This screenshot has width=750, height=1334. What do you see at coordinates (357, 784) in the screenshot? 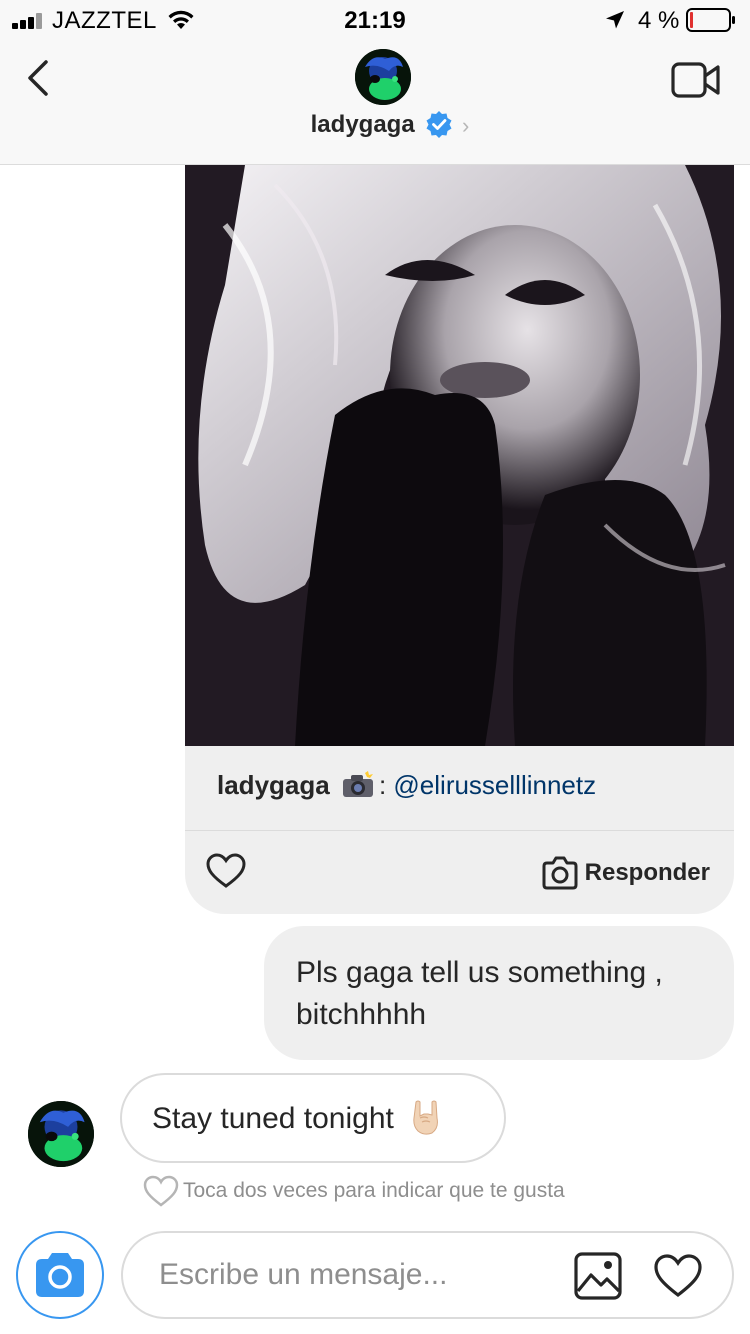
I see `camera-flash-emoji` at bounding box center [357, 784].